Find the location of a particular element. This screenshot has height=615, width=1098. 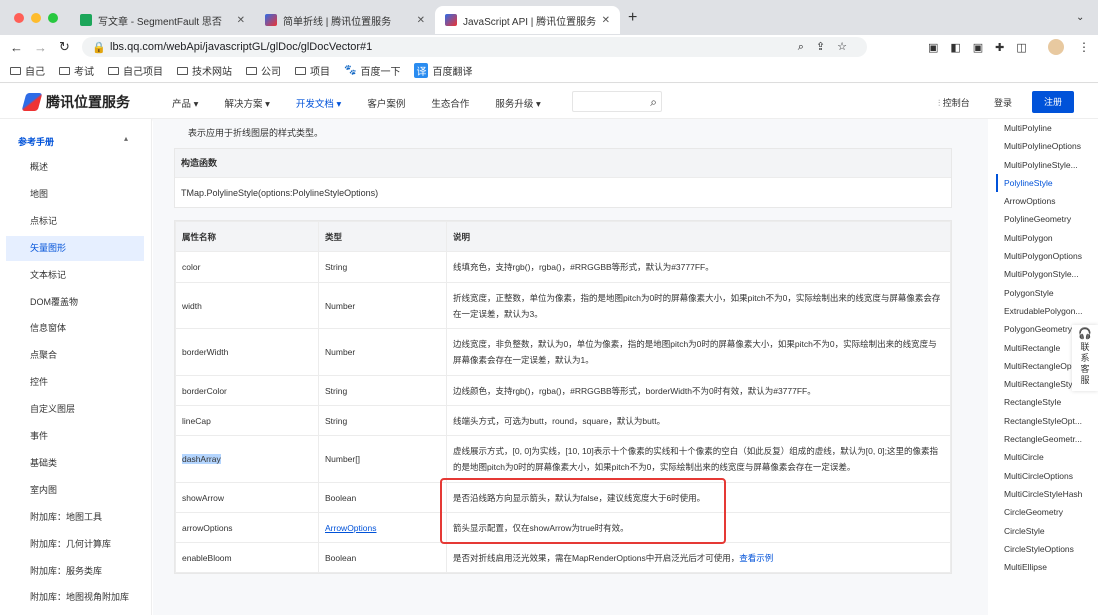

sidebar-item: 地图 is located at coordinates (75, 194).